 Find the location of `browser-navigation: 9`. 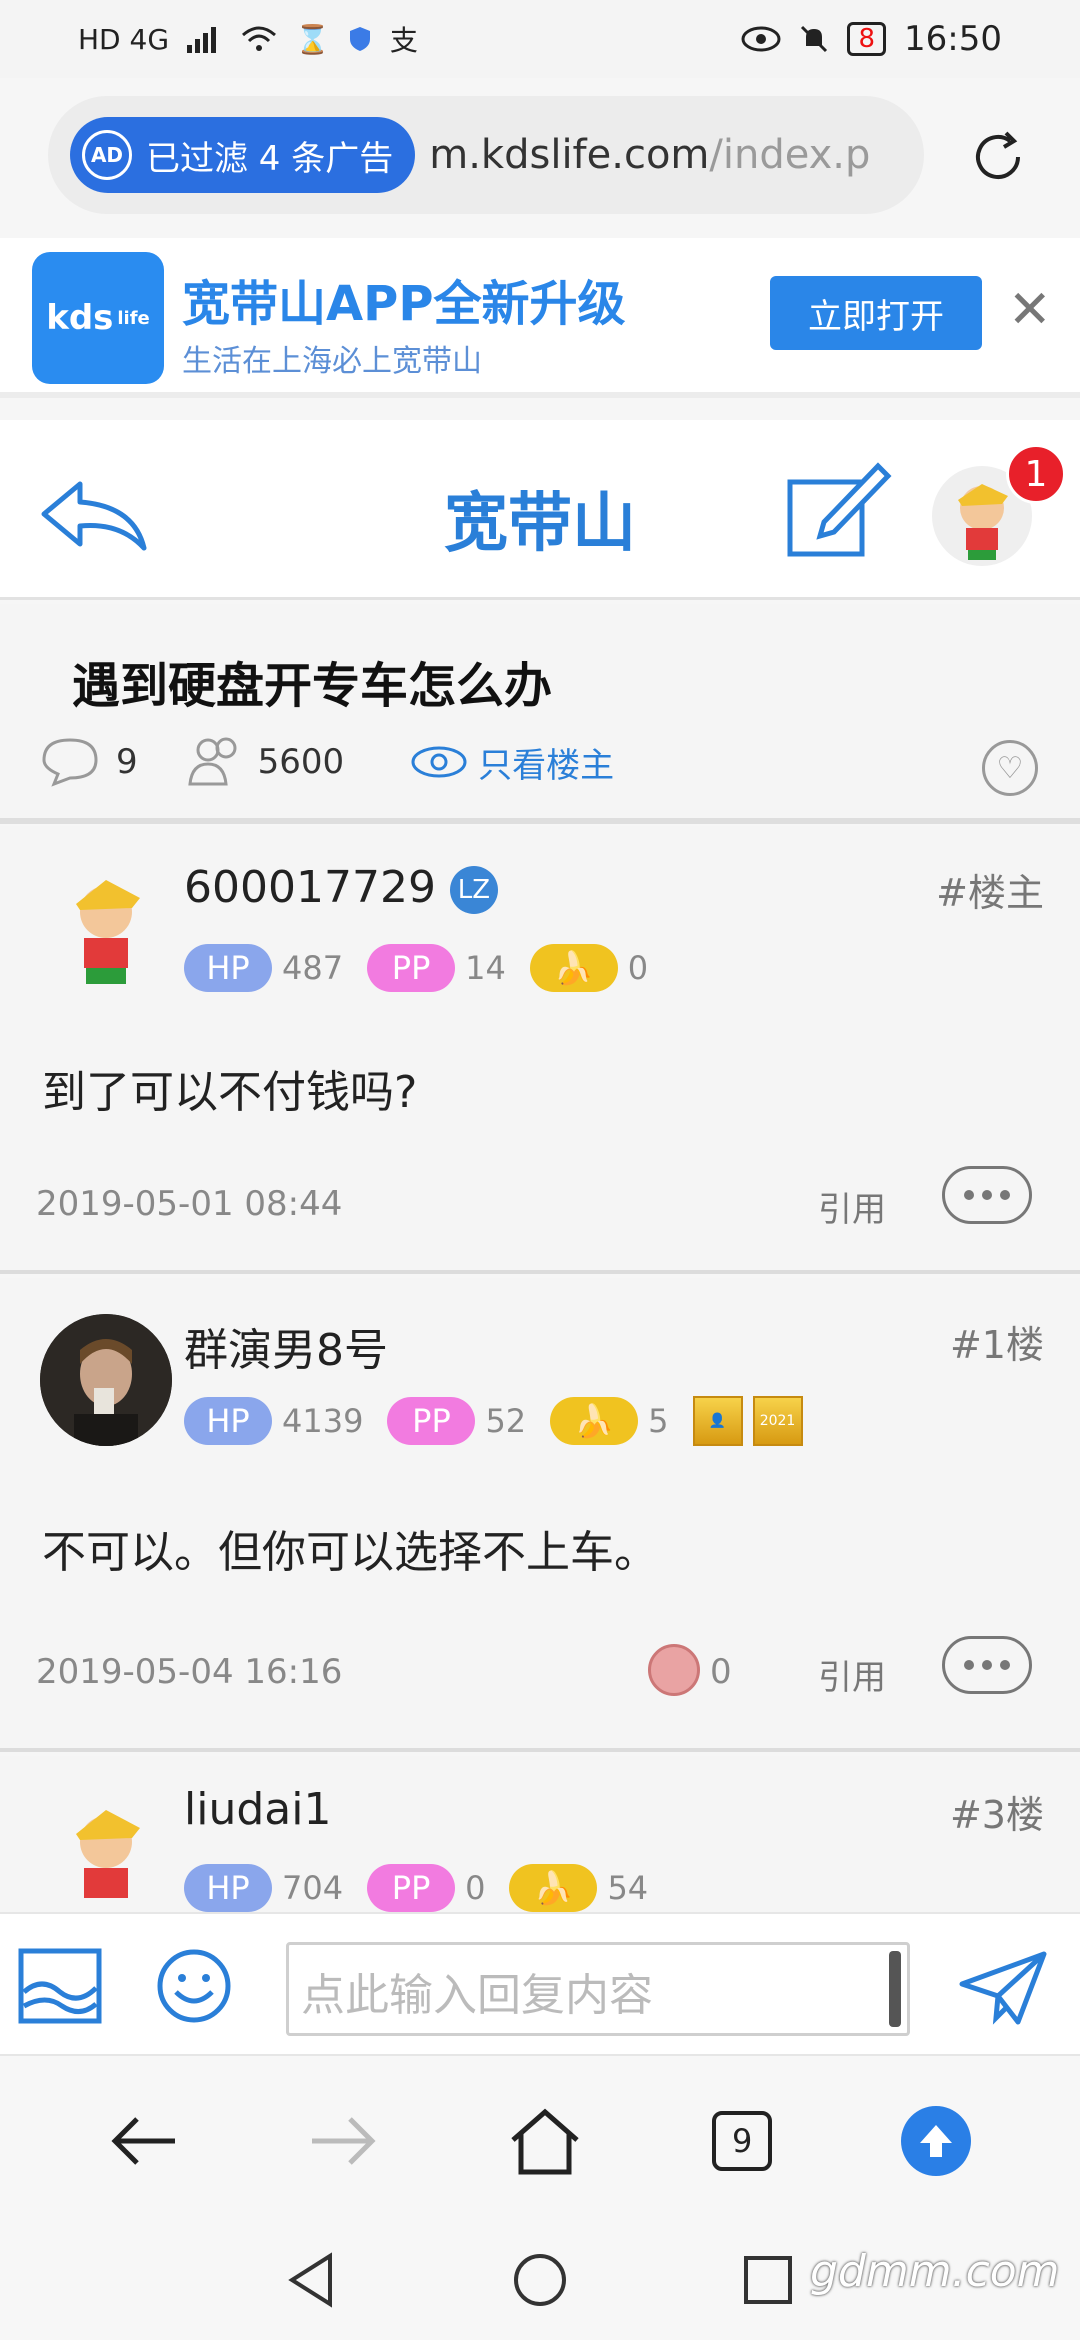

browser-navigation: 9 is located at coordinates (540, 2141).